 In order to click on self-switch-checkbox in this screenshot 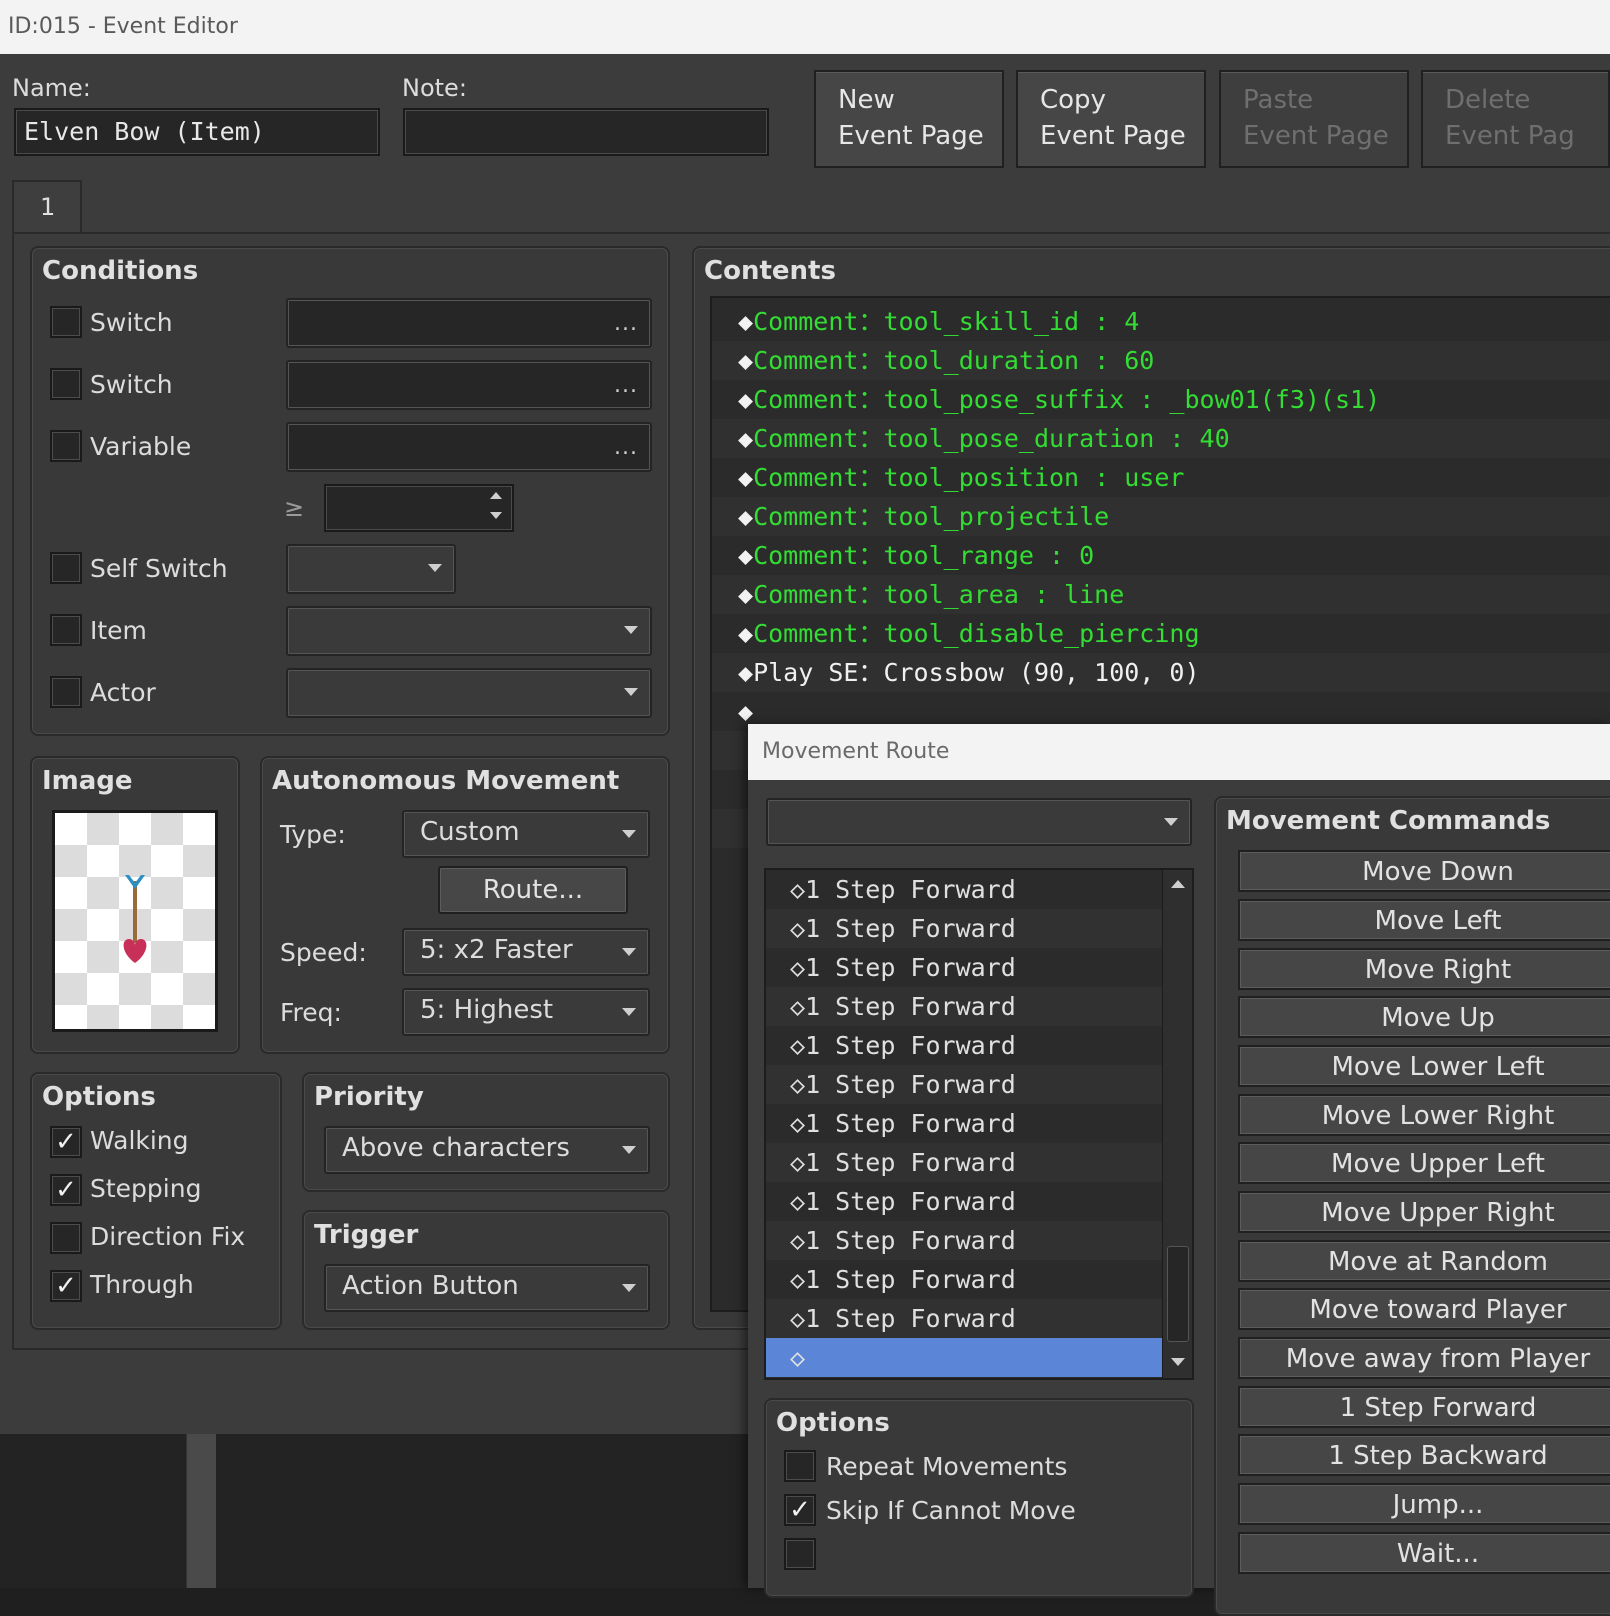, I will do `click(66, 568)`.